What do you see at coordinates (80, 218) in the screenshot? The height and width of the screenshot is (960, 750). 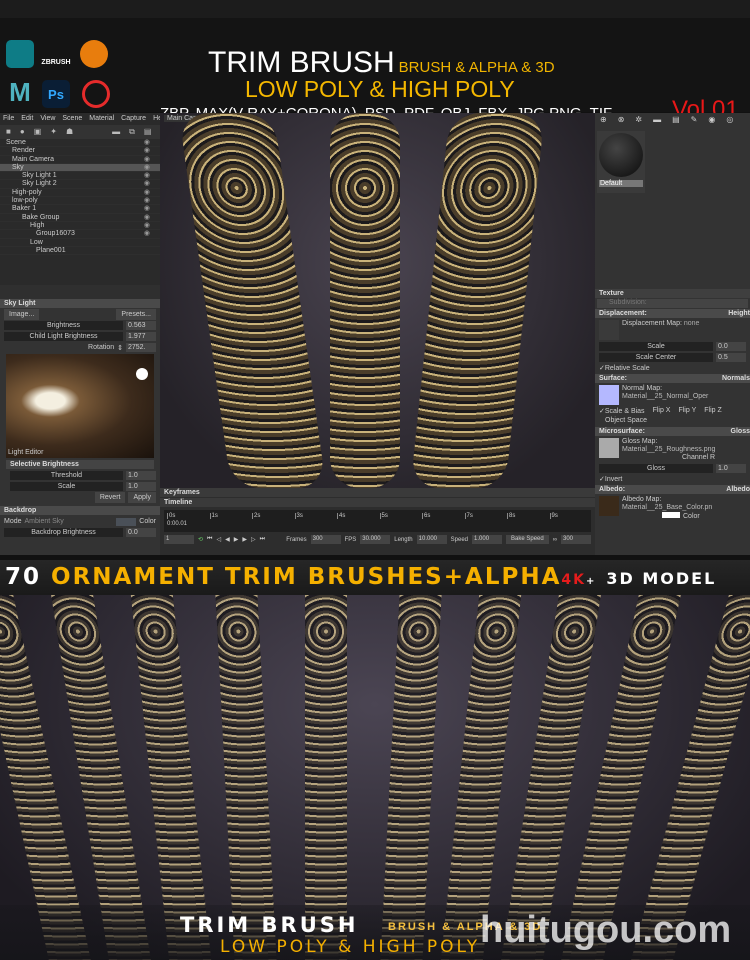 I see `tree-item: Bake Group ◉` at bounding box center [80, 218].